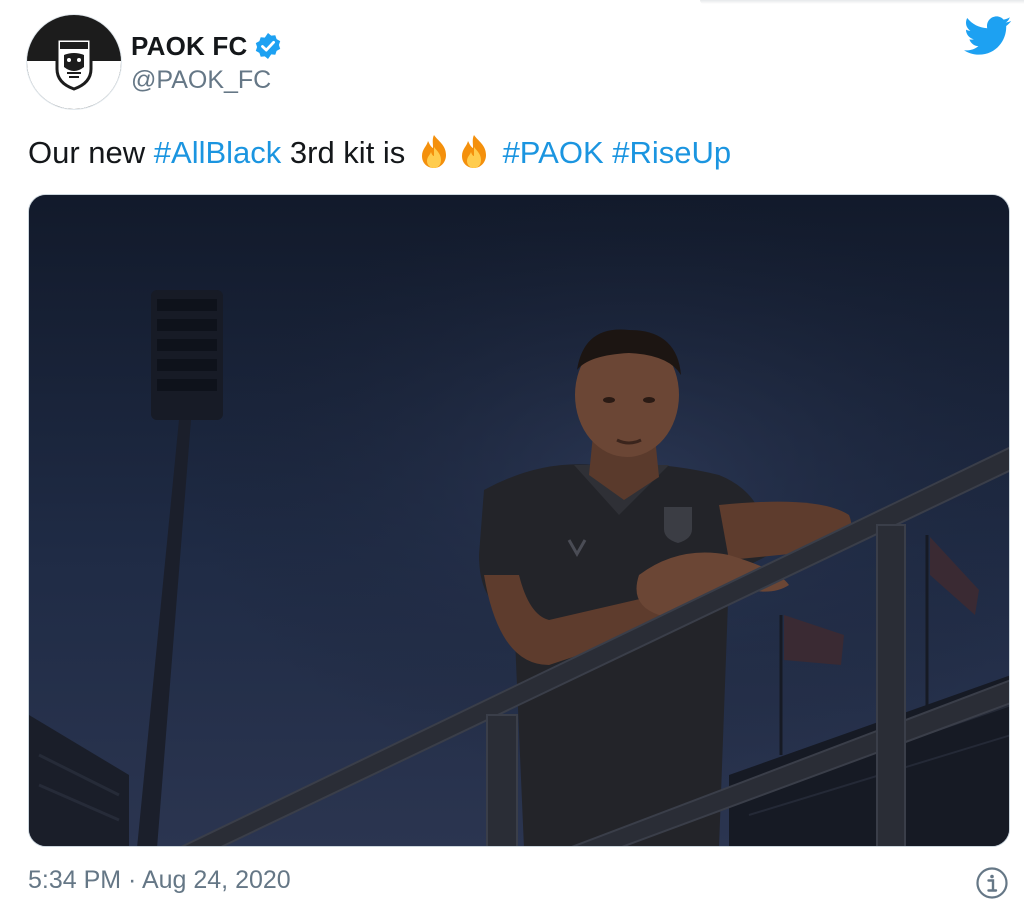  What do you see at coordinates (218, 152) in the screenshot?
I see `hashtag-allblack-link: #AllBlack` at bounding box center [218, 152].